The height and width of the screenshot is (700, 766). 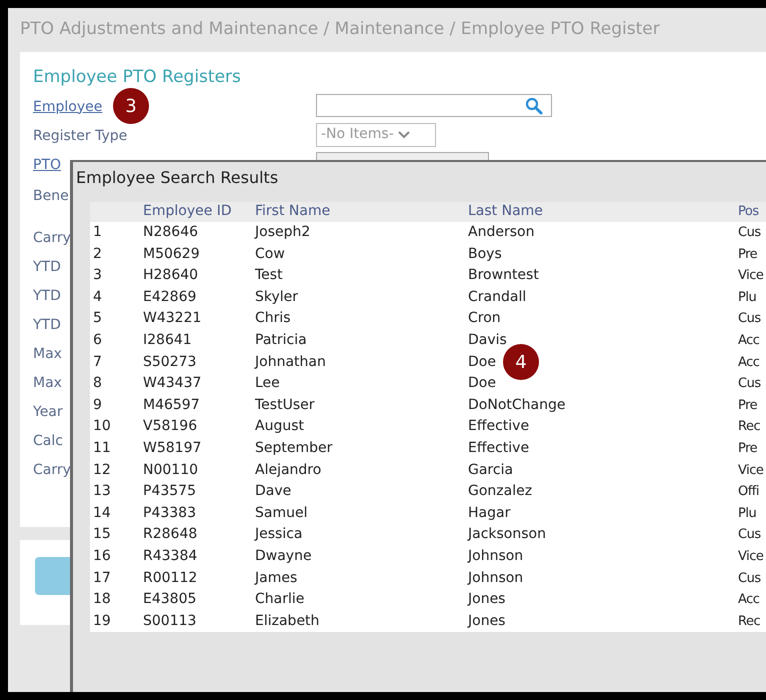 What do you see at coordinates (48, 412) in the screenshot?
I see `field-label: Year` at bounding box center [48, 412].